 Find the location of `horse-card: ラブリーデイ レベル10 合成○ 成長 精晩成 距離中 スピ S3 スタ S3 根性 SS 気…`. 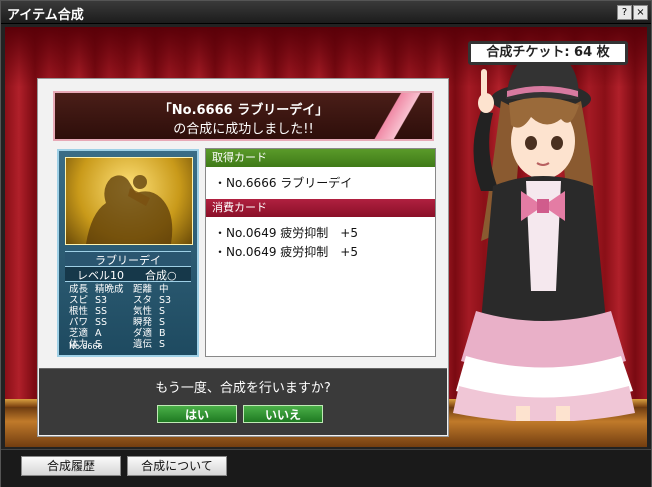

horse-card: ラブリーデイ レベル10 合成○ 成長 精晩成 距離中 スピ S3 スタ S3 根性 SS 気… is located at coordinates (128, 253).